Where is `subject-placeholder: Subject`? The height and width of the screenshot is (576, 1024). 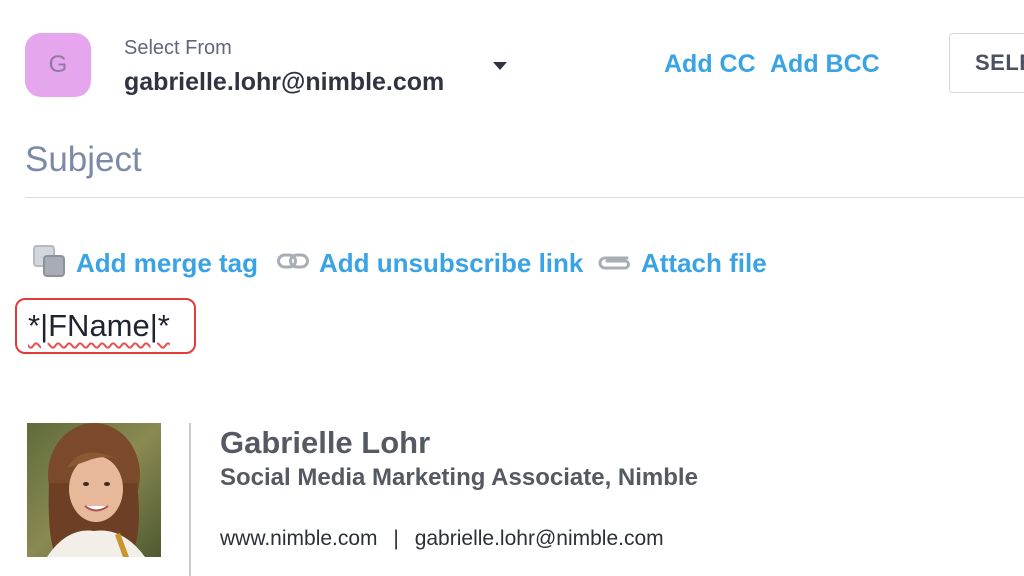 subject-placeholder: Subject is located at coordinates (83, 159).